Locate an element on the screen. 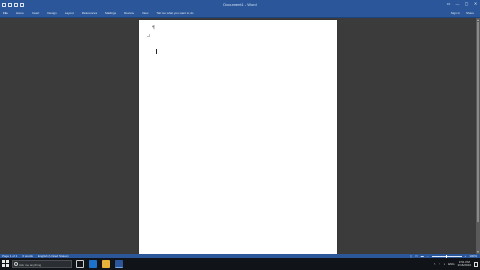  share-button: Share is located at coordinates (470, 13).